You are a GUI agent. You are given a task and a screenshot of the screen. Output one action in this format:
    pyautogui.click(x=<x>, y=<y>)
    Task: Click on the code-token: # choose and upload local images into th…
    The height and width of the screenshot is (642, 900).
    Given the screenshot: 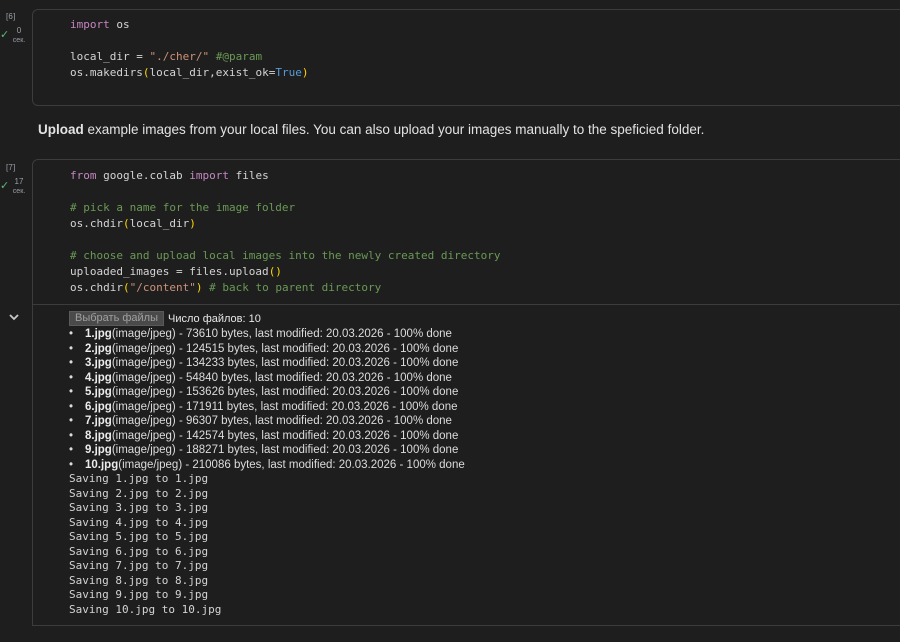 What is the action you would take?
    pyautogui.click(x=285, y=255)
    